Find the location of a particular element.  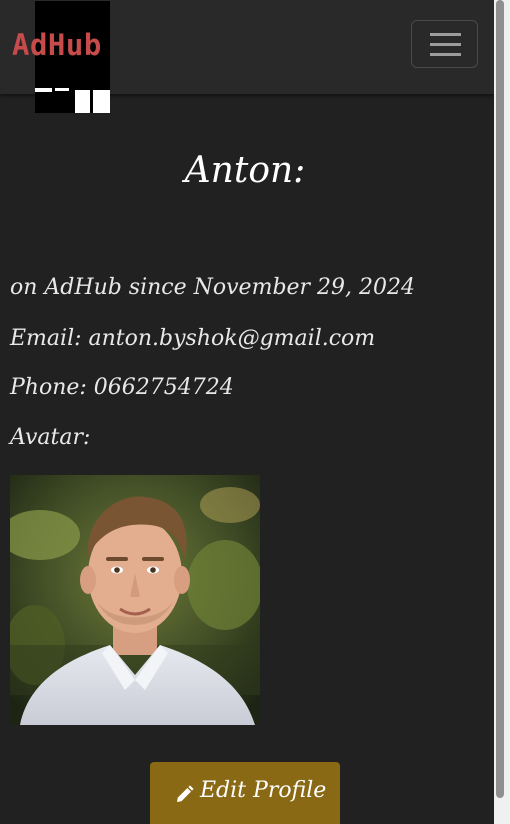

scrollbar is located at coordinates (502, 412).